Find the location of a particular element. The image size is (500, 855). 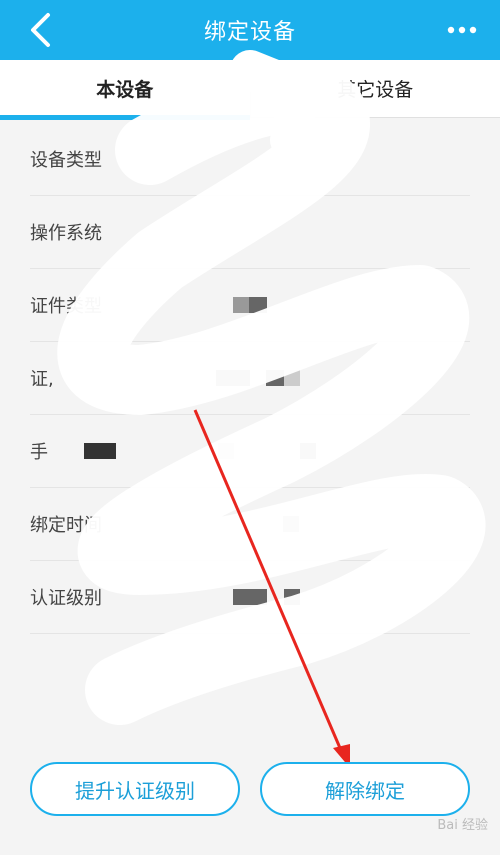

action-buttons: 提升认证级别 解除绑定 is located at coordinates (250, 789).